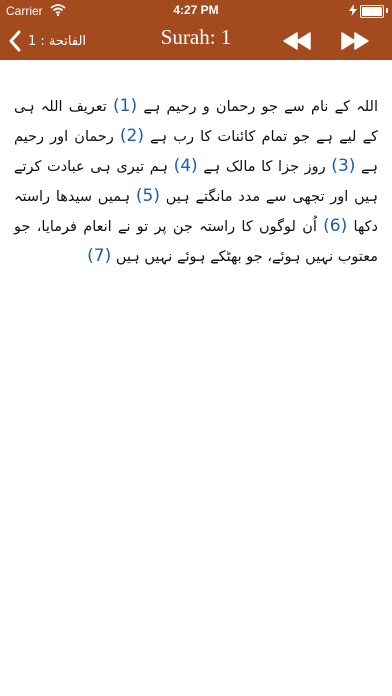 The height and width of the screenshot is (696, 392). What do you see at coordinates (185, 166) in the screenshot?
I see `ayah-number: (4)` at bounding box center [185, 166].